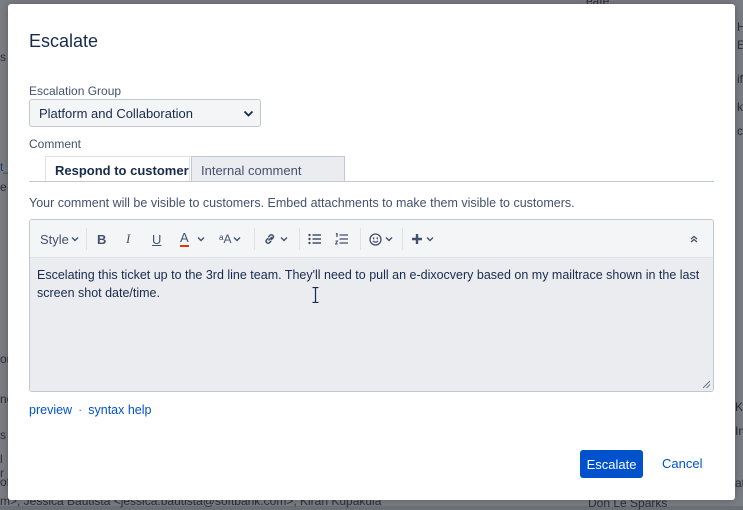 The image size is (743, 510). What do you see at coordinates (54, 239) in the screenshot?
I see `style-label: Style` at bounding box center [54, 239].